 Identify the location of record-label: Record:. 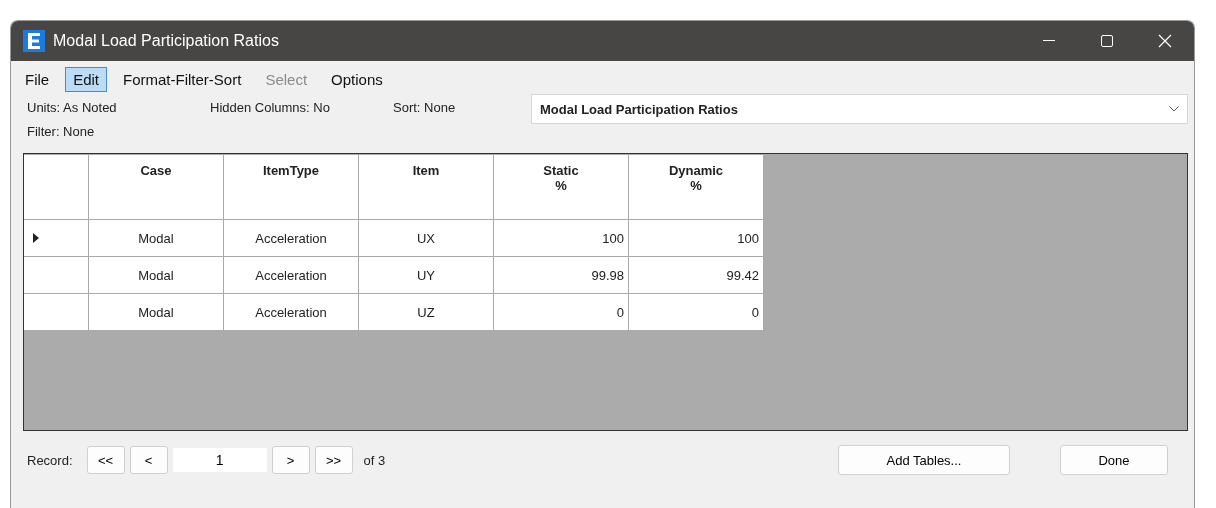
(50, 460).